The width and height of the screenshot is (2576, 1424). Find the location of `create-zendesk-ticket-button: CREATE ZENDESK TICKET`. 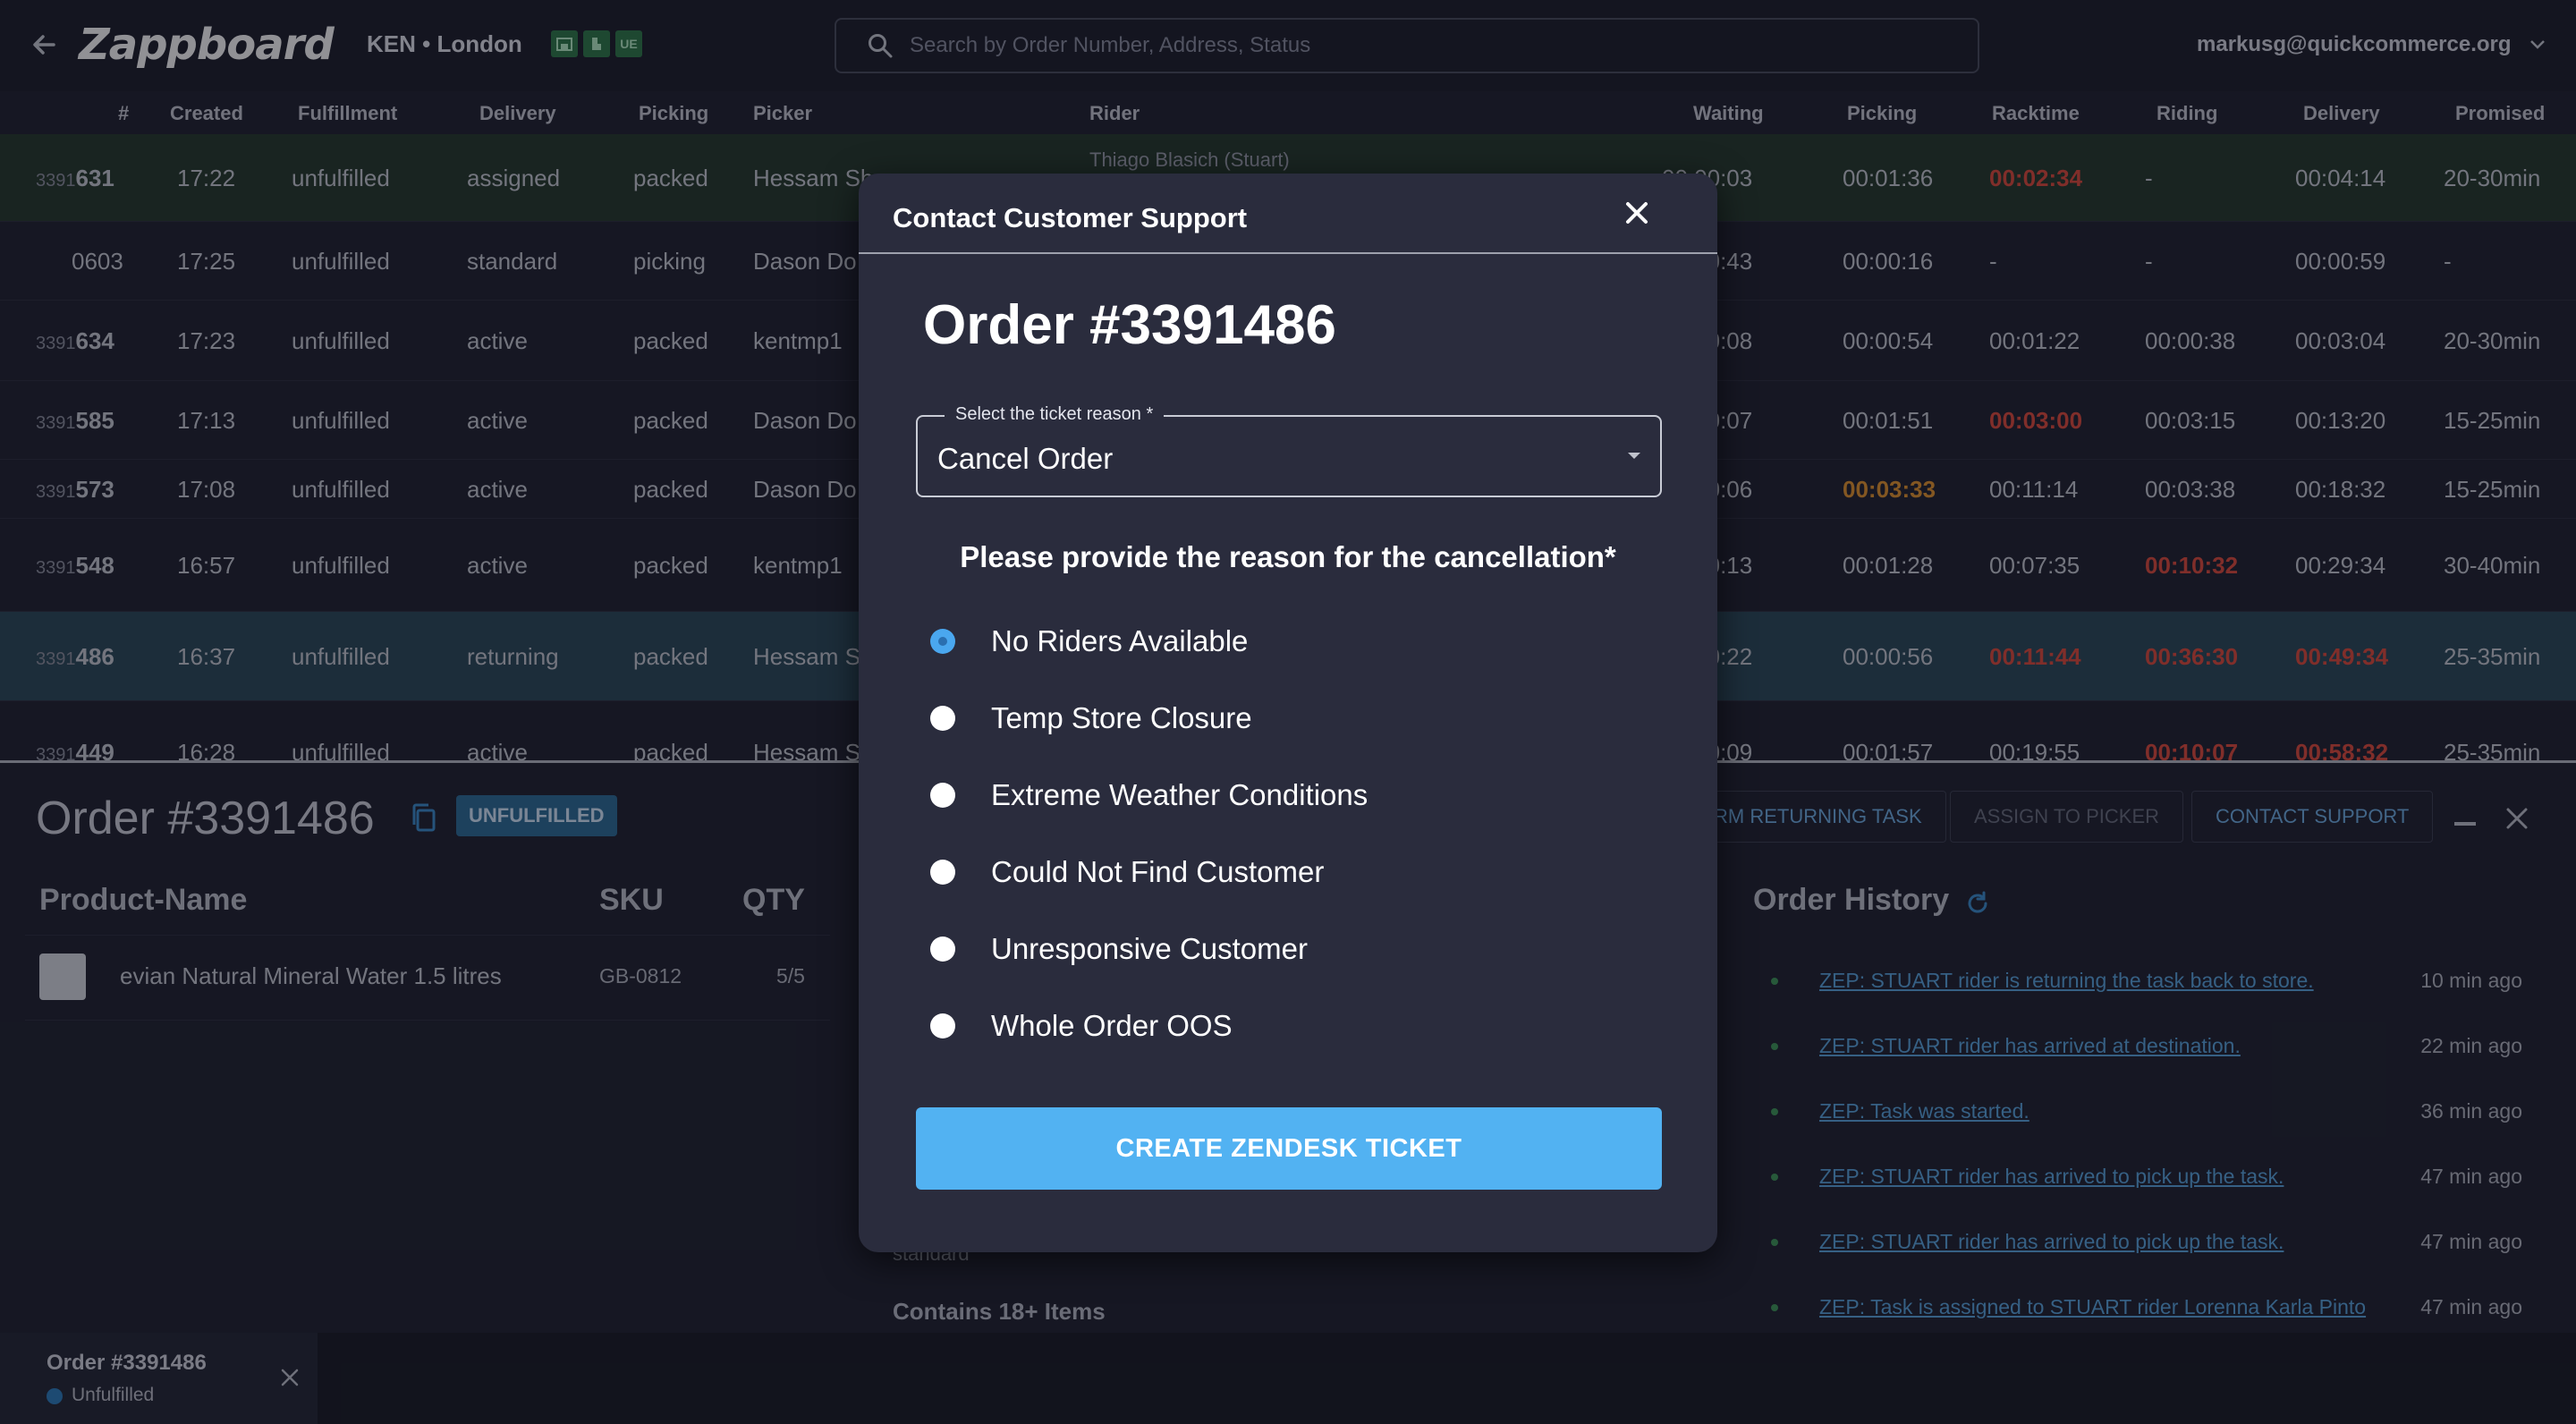

create-zendesk-ticket-button: CREATE ZENDESK TICKET is located at coordinates (1289, 1148).